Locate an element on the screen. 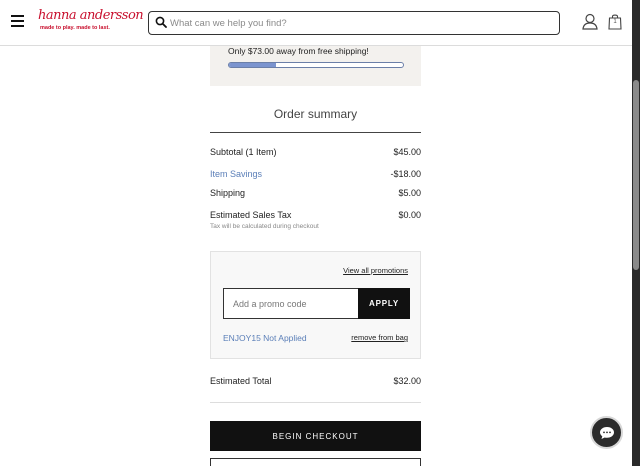  subtotal-label: Subtotal (1 Item) is located at coordinates (243, 152).